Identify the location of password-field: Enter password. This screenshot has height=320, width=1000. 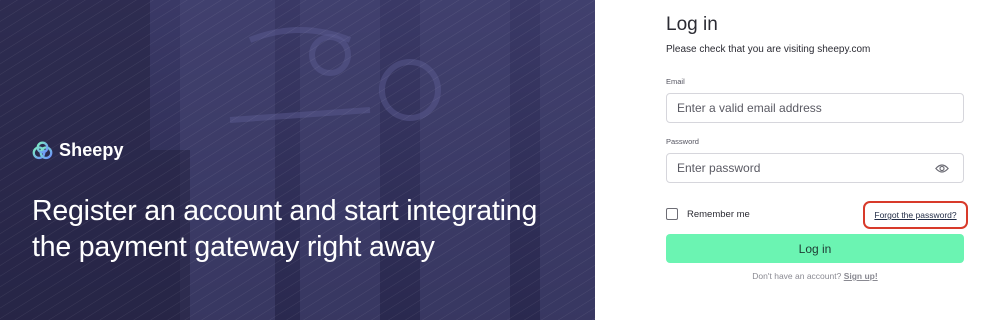
(815, 168).